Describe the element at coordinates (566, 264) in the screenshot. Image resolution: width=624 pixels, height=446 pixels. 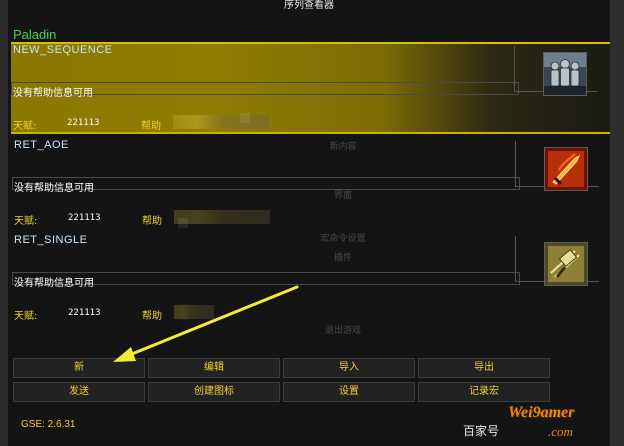
I see `hammer-strike-icon` at that location.